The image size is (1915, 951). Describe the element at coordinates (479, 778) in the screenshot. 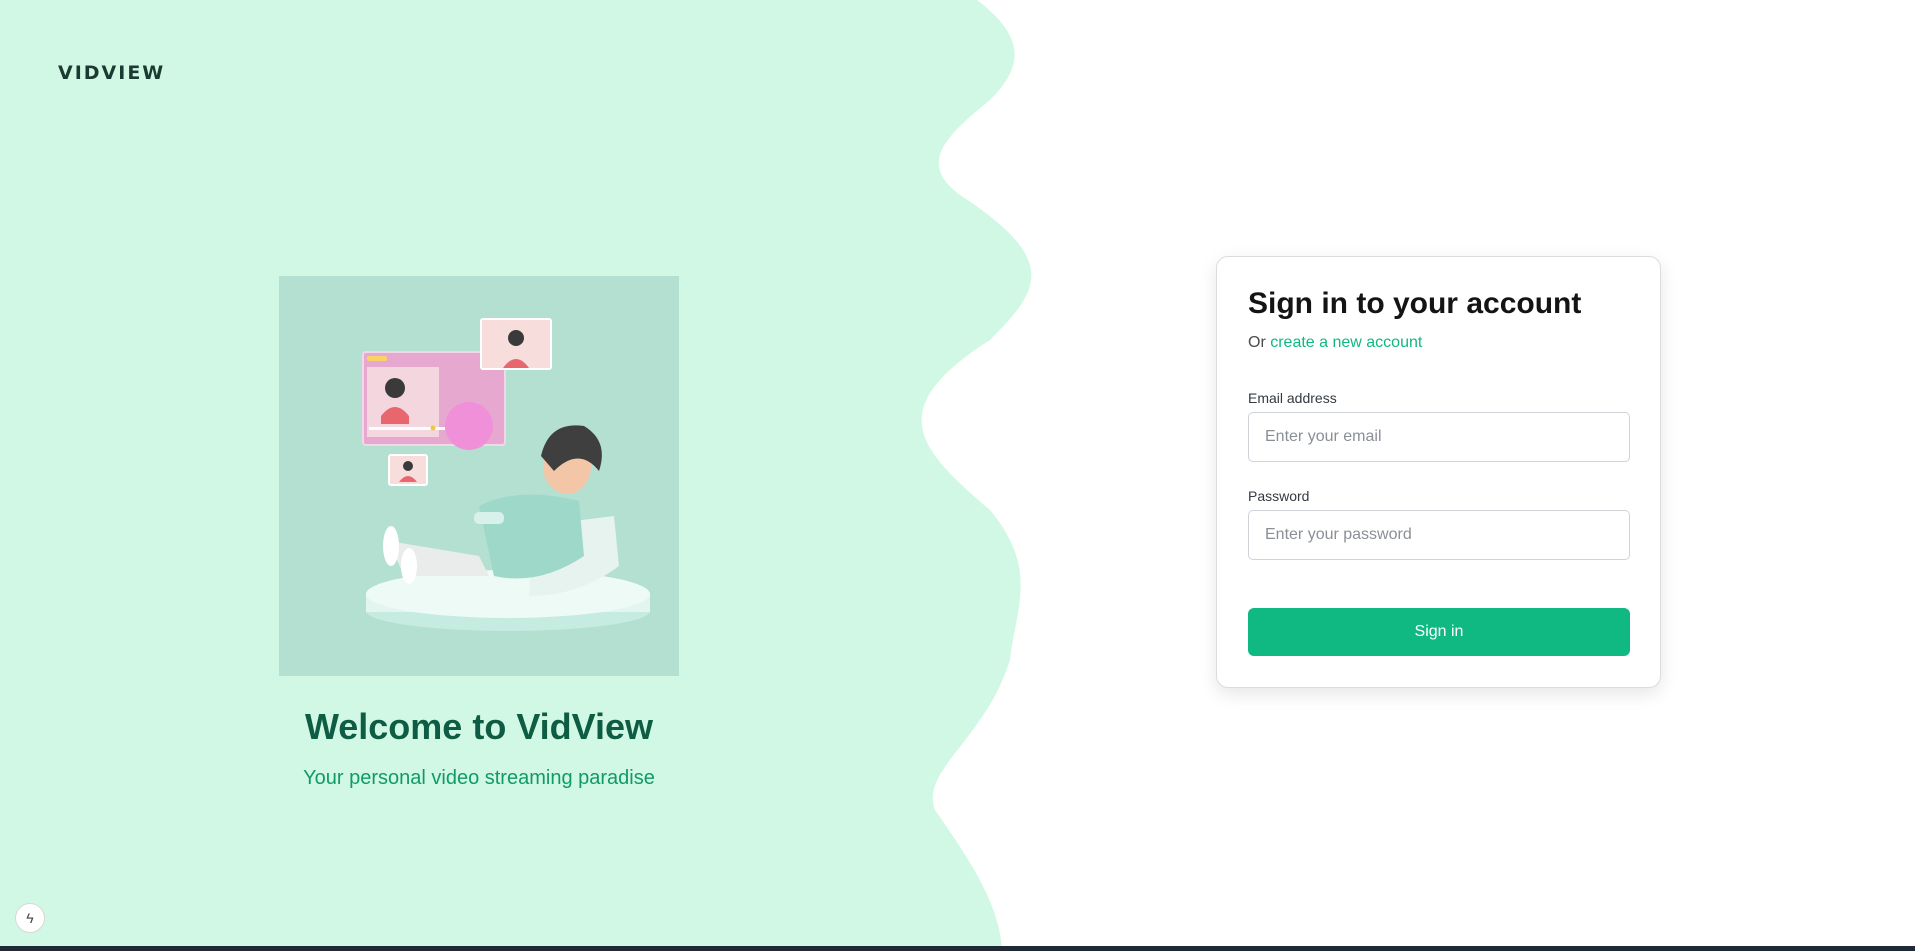

I see `tagline: Your personal video streaming paradise` at that location.